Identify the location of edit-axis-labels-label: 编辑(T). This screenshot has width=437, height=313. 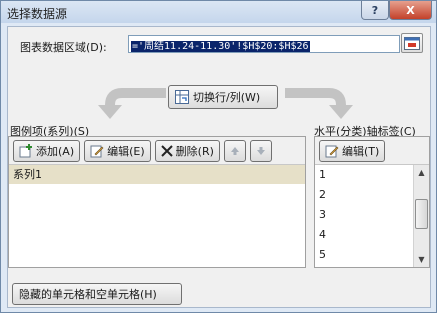
(361, 151).